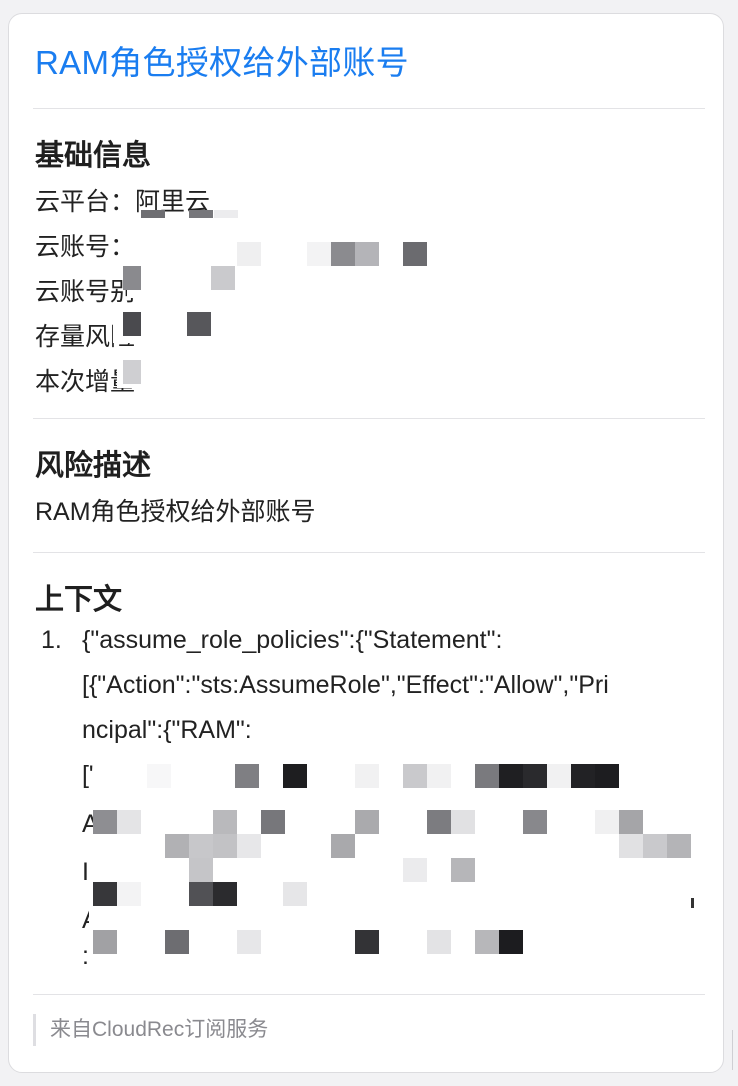  I want to click on footer-source: 来自CloudRec订阅服务, so click(150, 1030).